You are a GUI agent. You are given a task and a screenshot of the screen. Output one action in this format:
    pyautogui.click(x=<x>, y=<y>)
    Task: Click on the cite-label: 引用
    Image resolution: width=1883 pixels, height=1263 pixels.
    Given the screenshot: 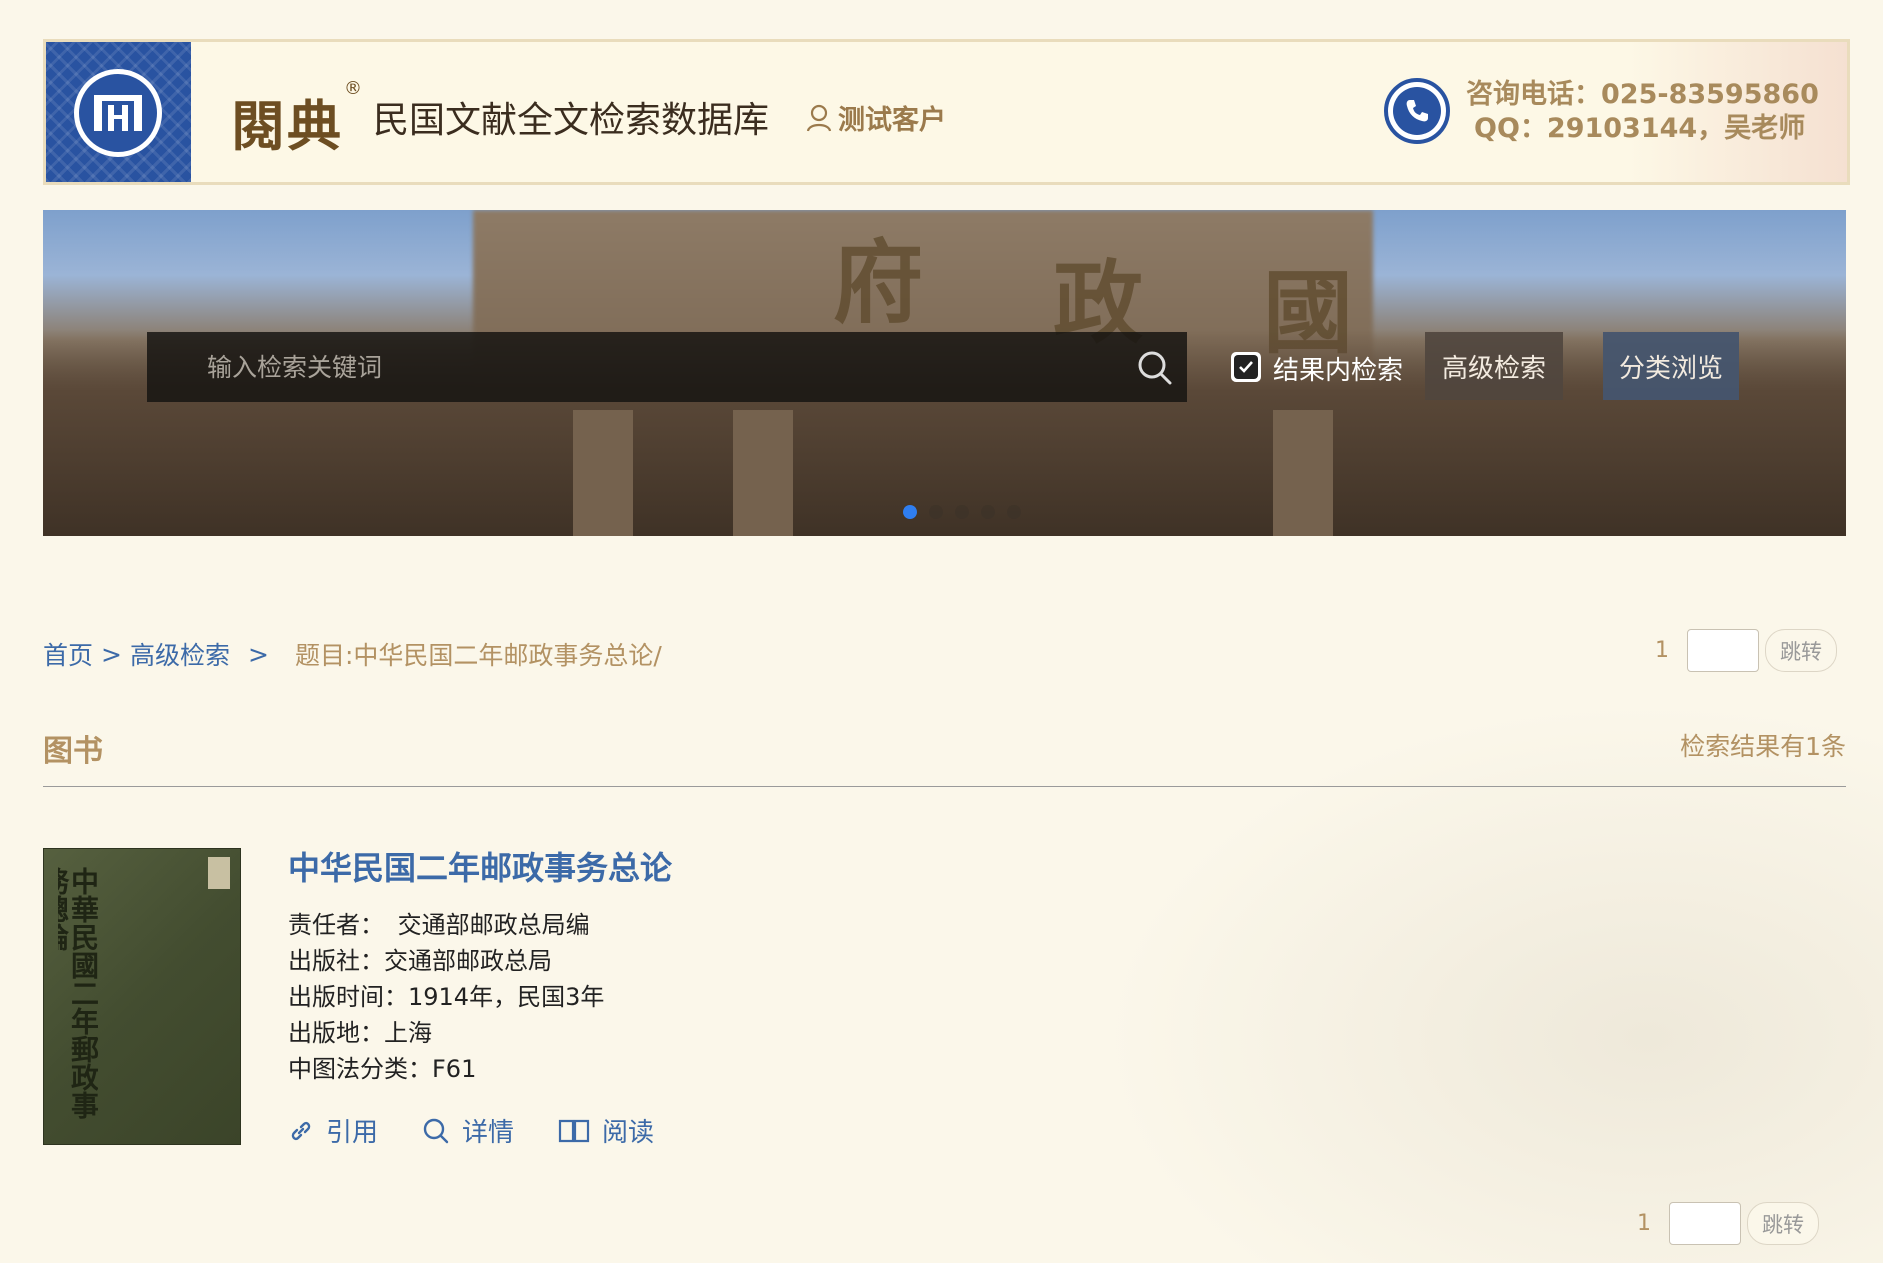 What is the action you would take?
    pyautogui.click(x=352, y=1133)
    